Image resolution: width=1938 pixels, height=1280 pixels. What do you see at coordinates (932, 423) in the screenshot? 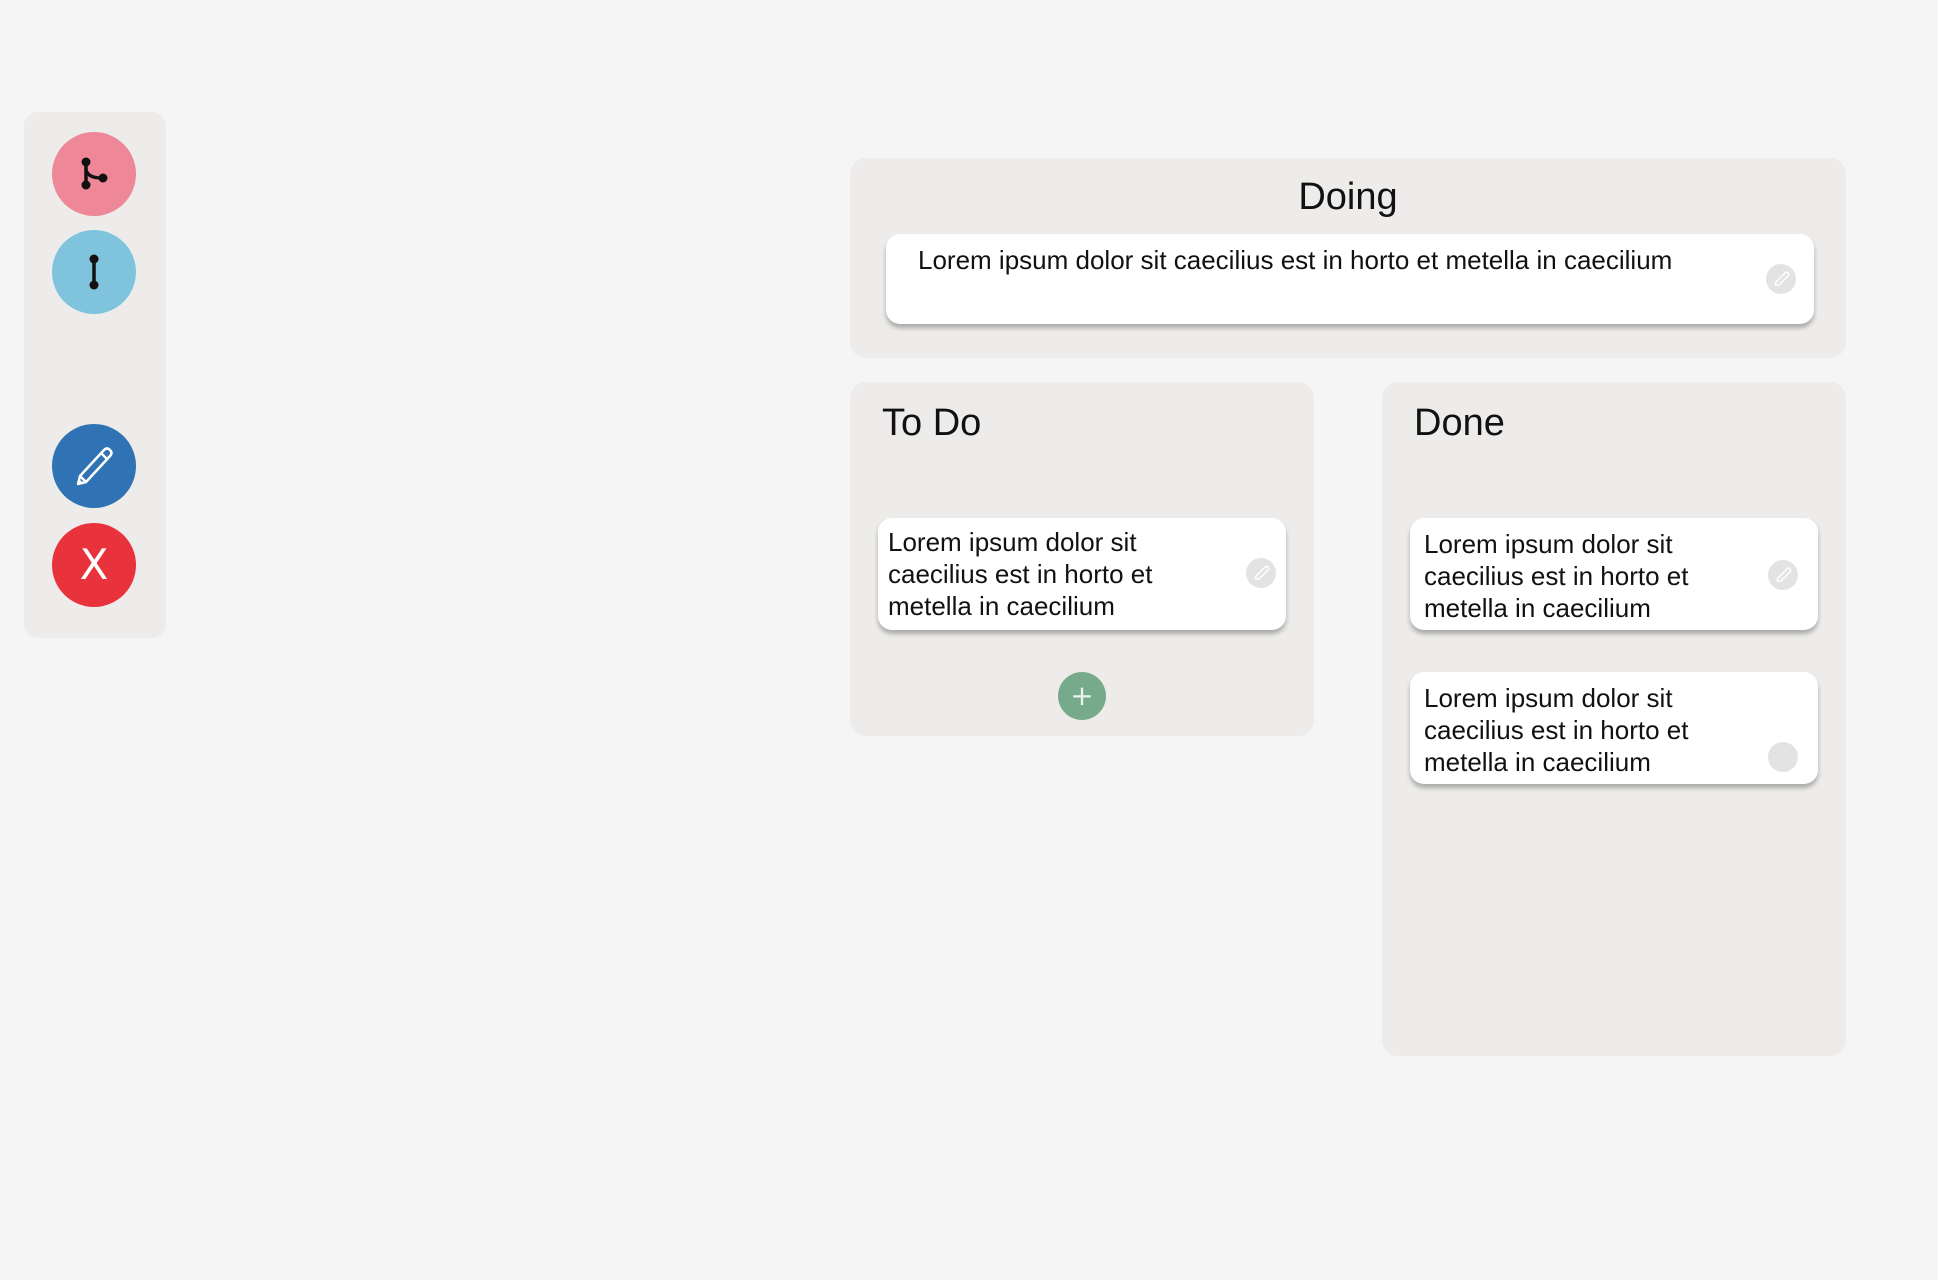
I see `todo-column-title: To Do` at bounding box center [932, 423].